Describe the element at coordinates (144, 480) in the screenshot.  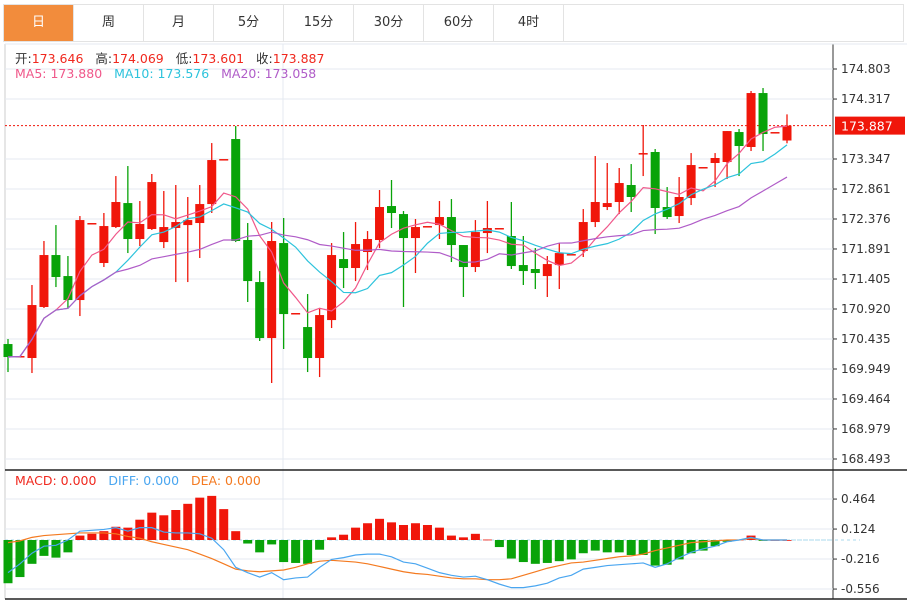
I see `diff-value: DIFF: 0.000` at that location.